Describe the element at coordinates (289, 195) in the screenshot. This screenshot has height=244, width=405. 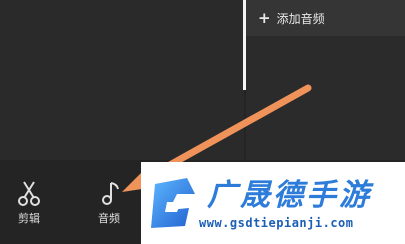
I see `watermark-name: 广晟德手游` at that location.